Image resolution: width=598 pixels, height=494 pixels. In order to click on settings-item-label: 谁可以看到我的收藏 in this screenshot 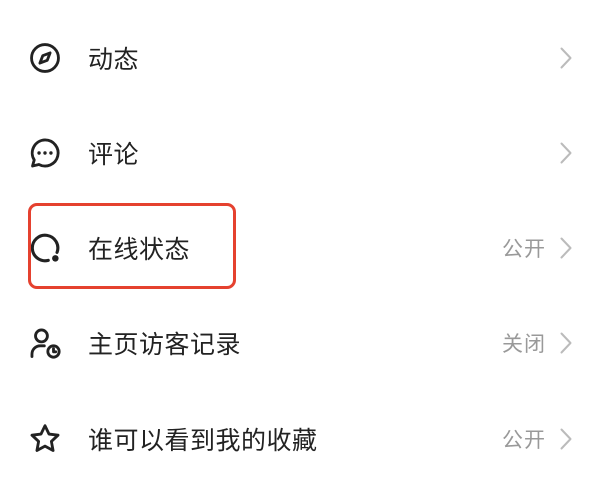, I will do `click(203, 440)`.